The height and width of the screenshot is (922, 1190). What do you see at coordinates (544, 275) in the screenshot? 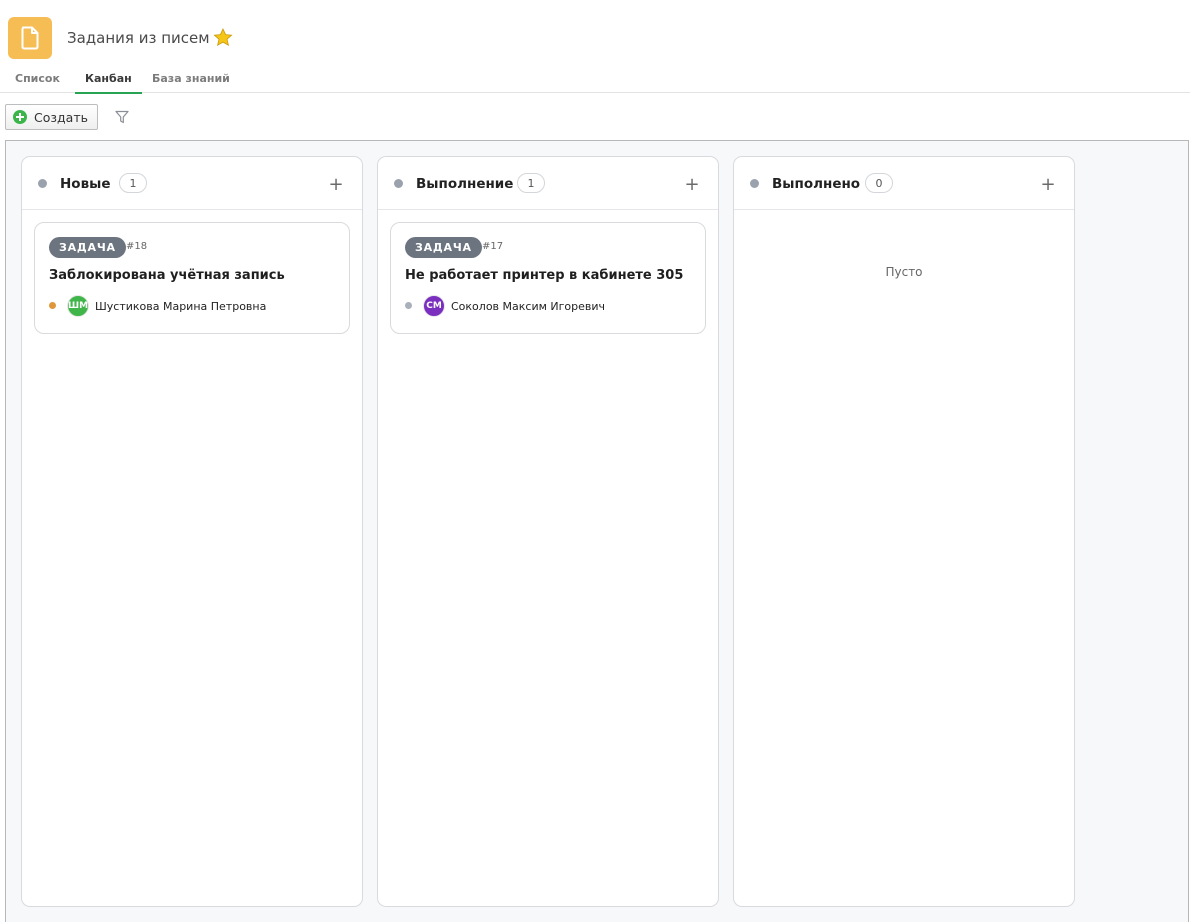
I see `task-title: Не работает принтер в кабинете 305` at bounding box center [544, 275].